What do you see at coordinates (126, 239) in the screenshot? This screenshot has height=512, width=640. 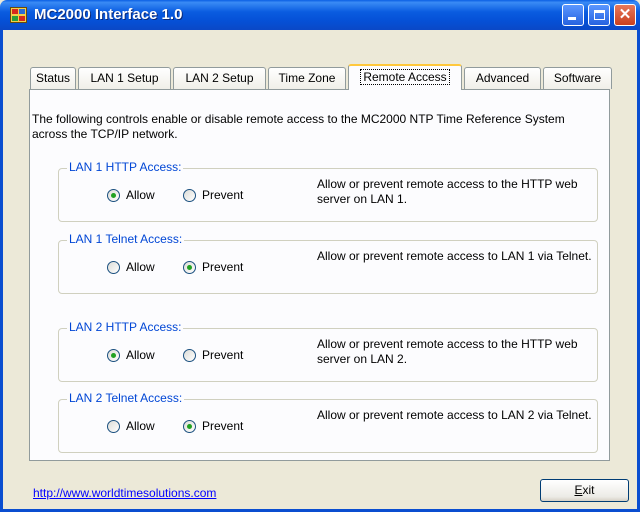 I see `group-title: LAN 1 Telnet Access:` at bounding box center [126, 239].